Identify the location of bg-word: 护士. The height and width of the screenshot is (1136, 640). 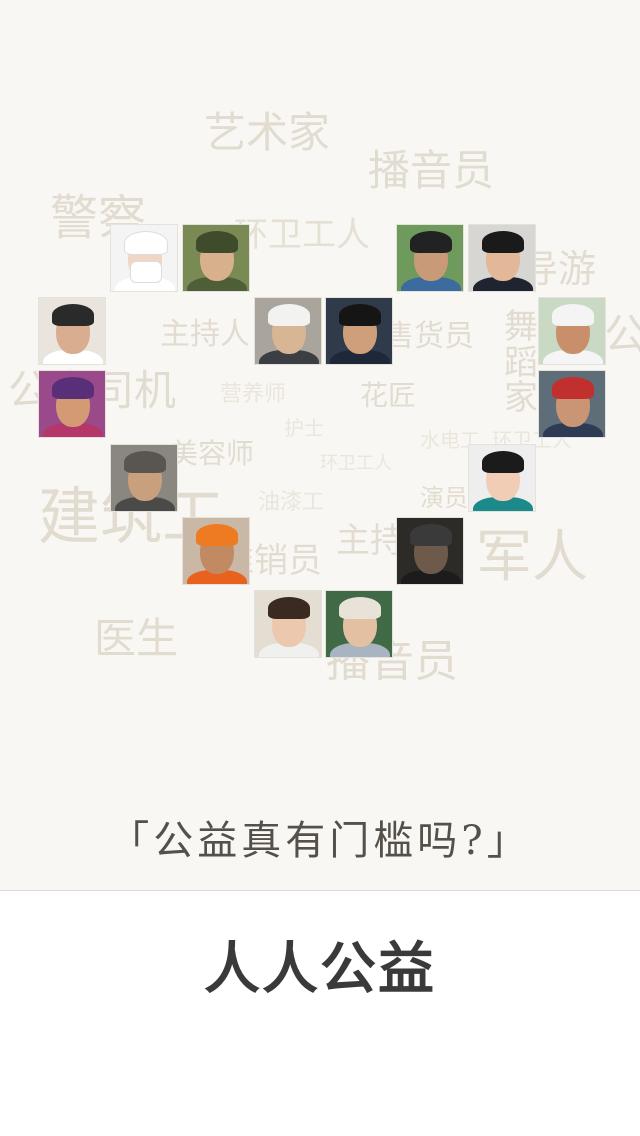
(304, 428).